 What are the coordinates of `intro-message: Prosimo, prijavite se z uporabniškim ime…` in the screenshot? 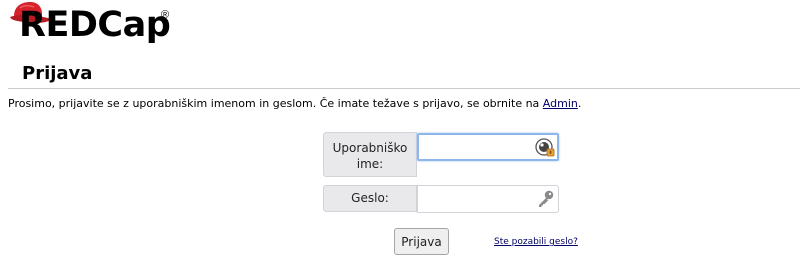 It's located at (275, 103).